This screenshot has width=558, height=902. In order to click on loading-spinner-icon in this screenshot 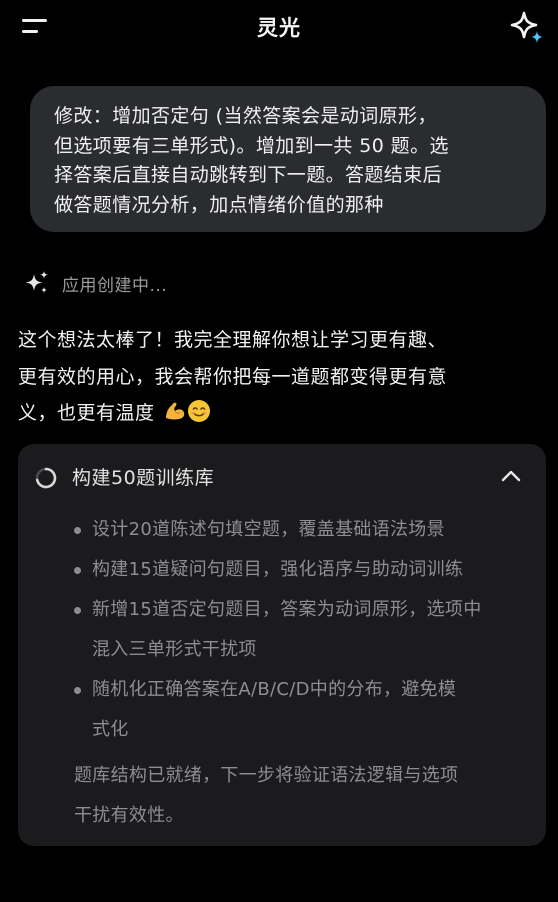, I will do `click(46, 478)`.